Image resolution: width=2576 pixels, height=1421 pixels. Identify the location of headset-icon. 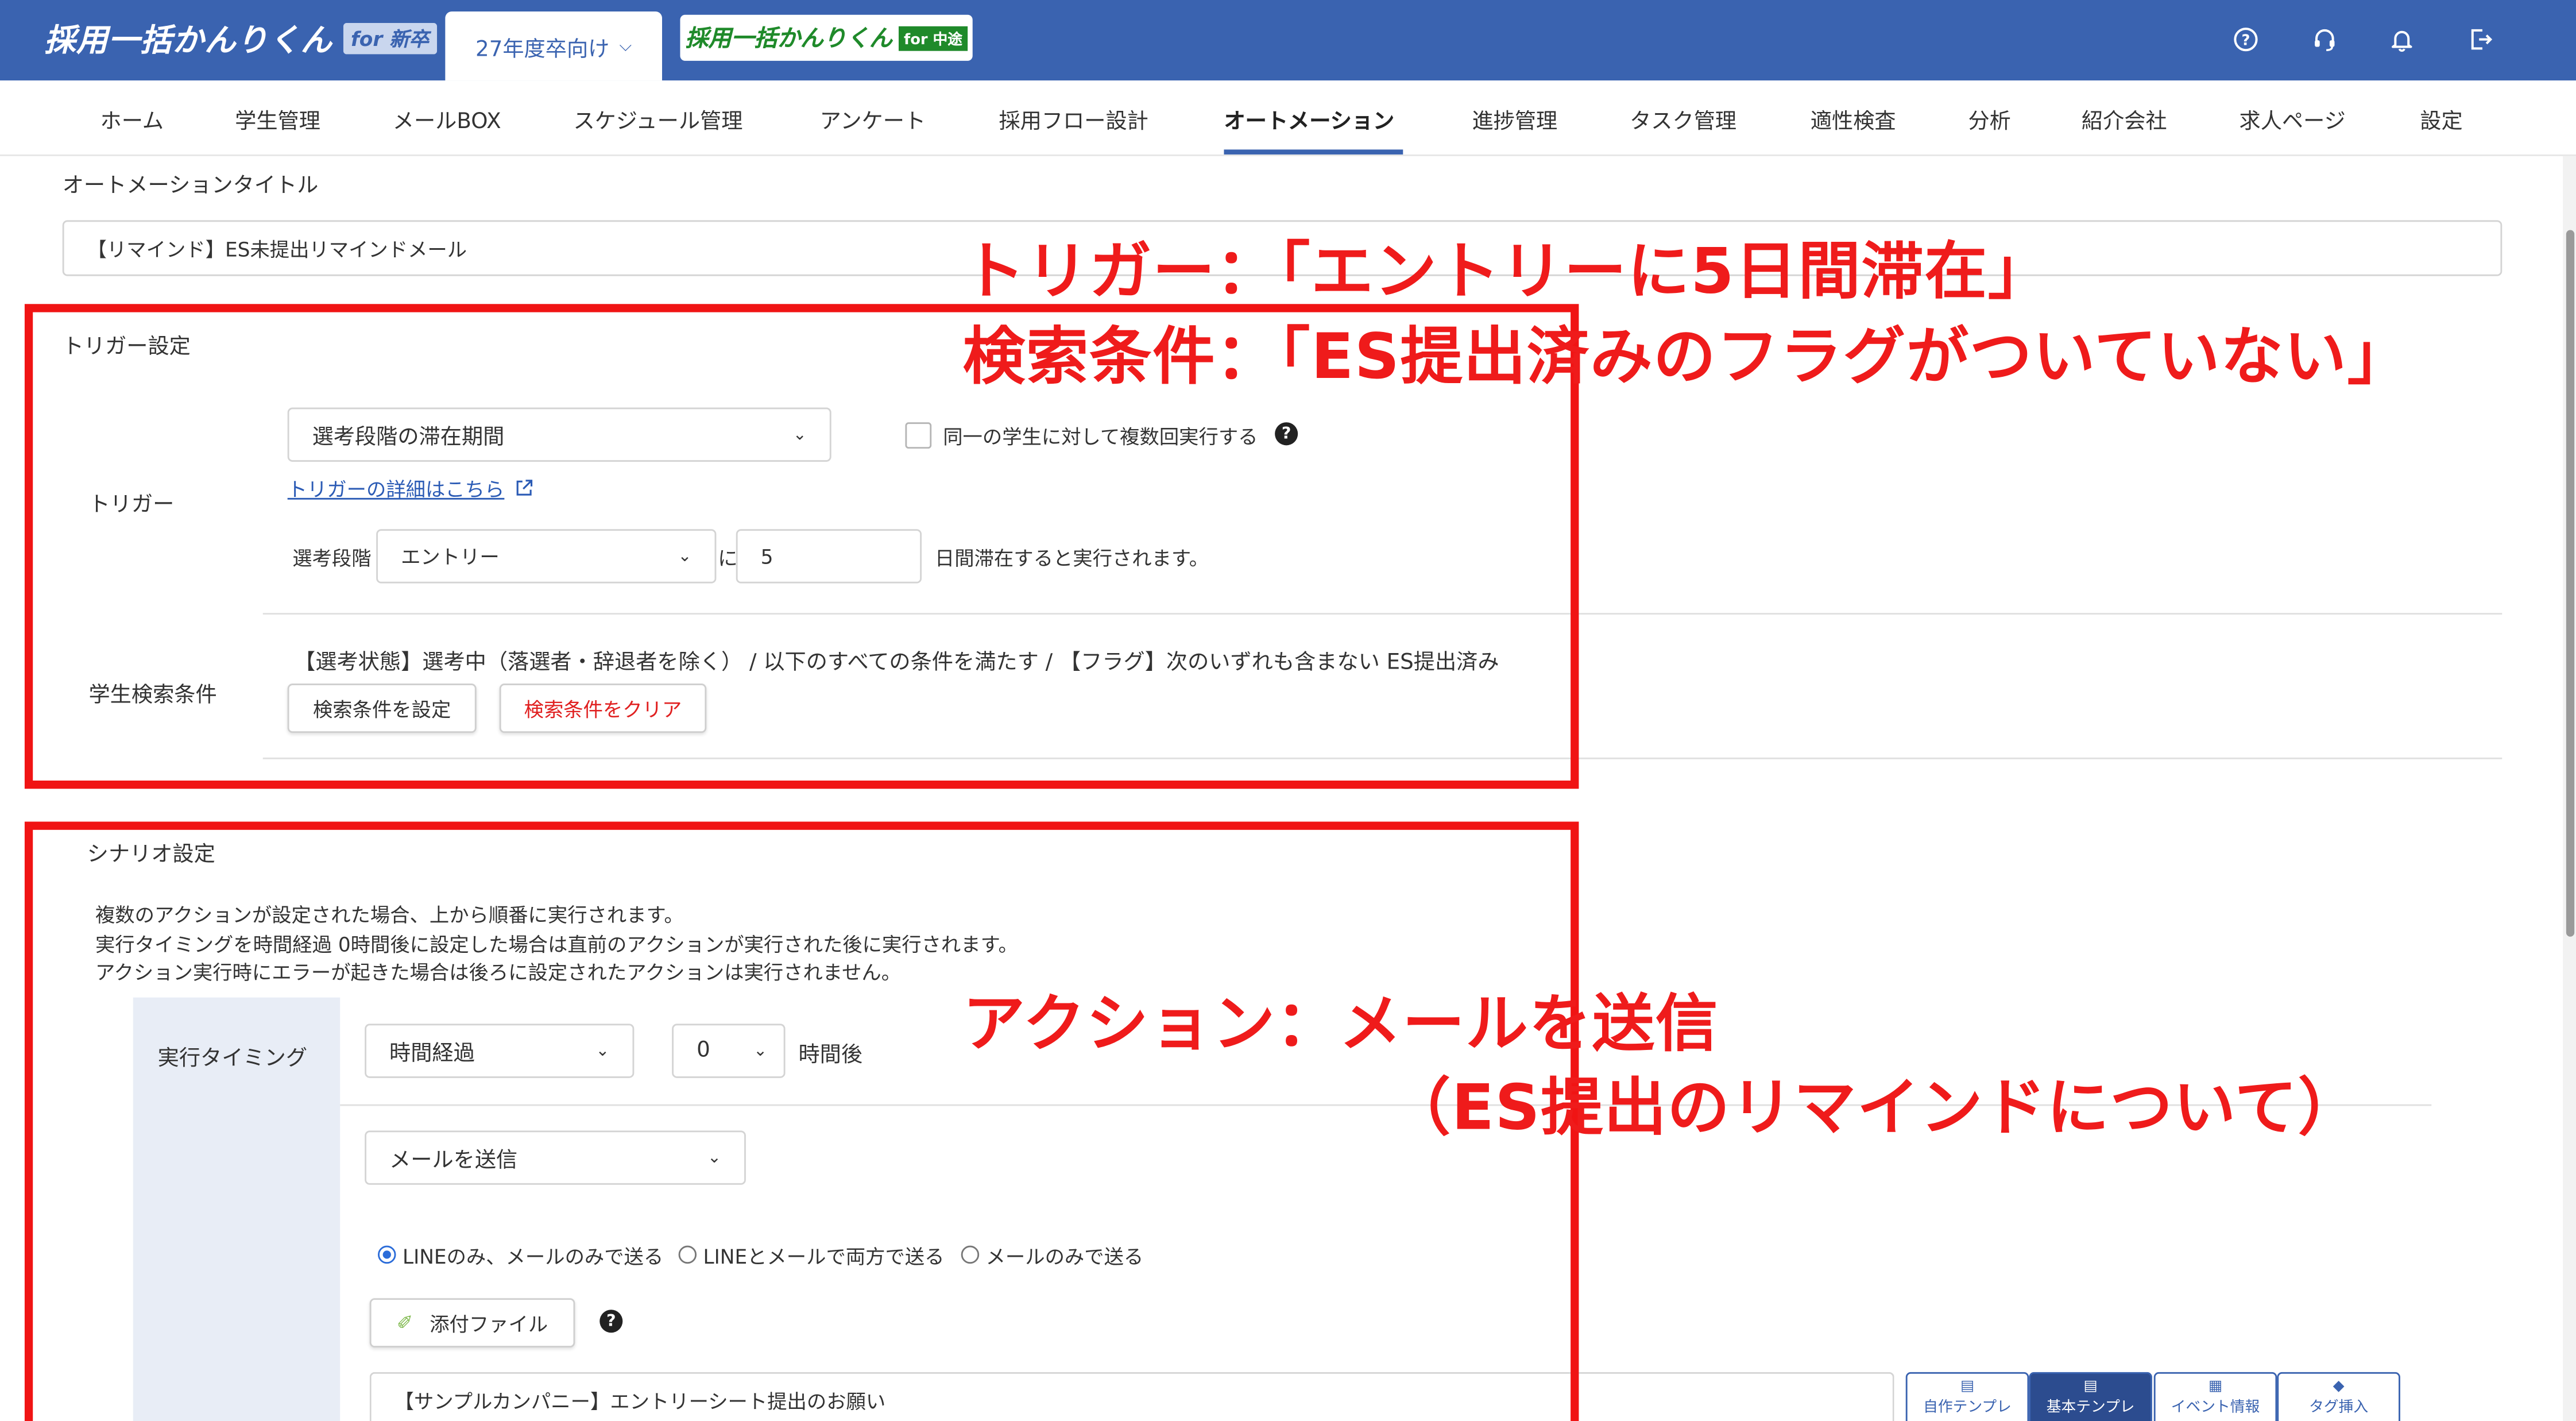
(2324, 39).